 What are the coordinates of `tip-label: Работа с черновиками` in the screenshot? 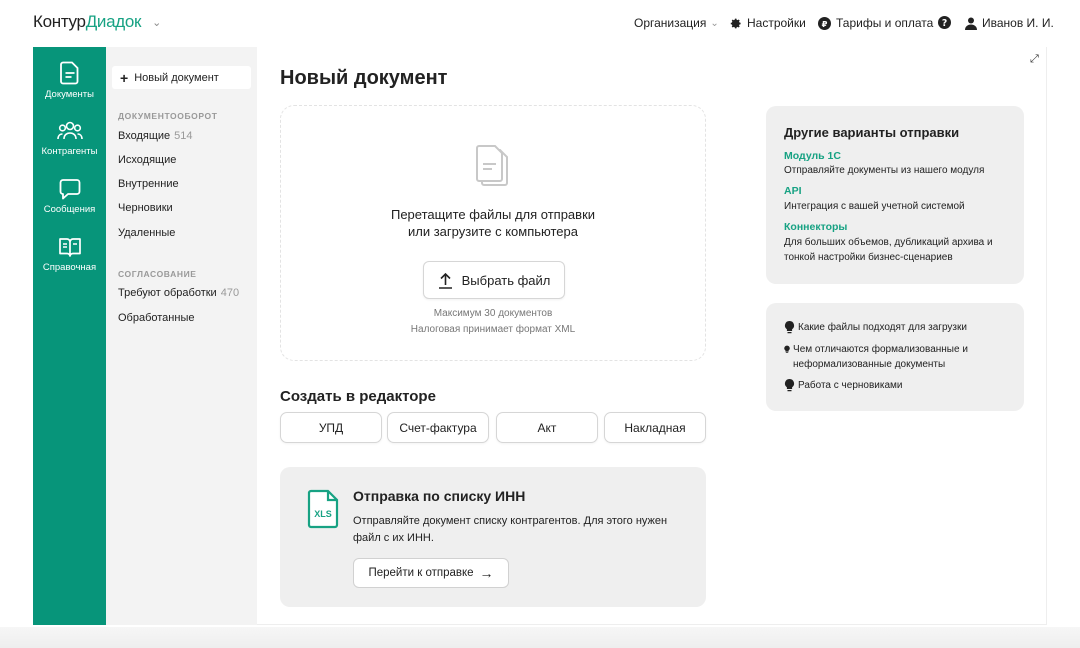 It's located at (850, 385).